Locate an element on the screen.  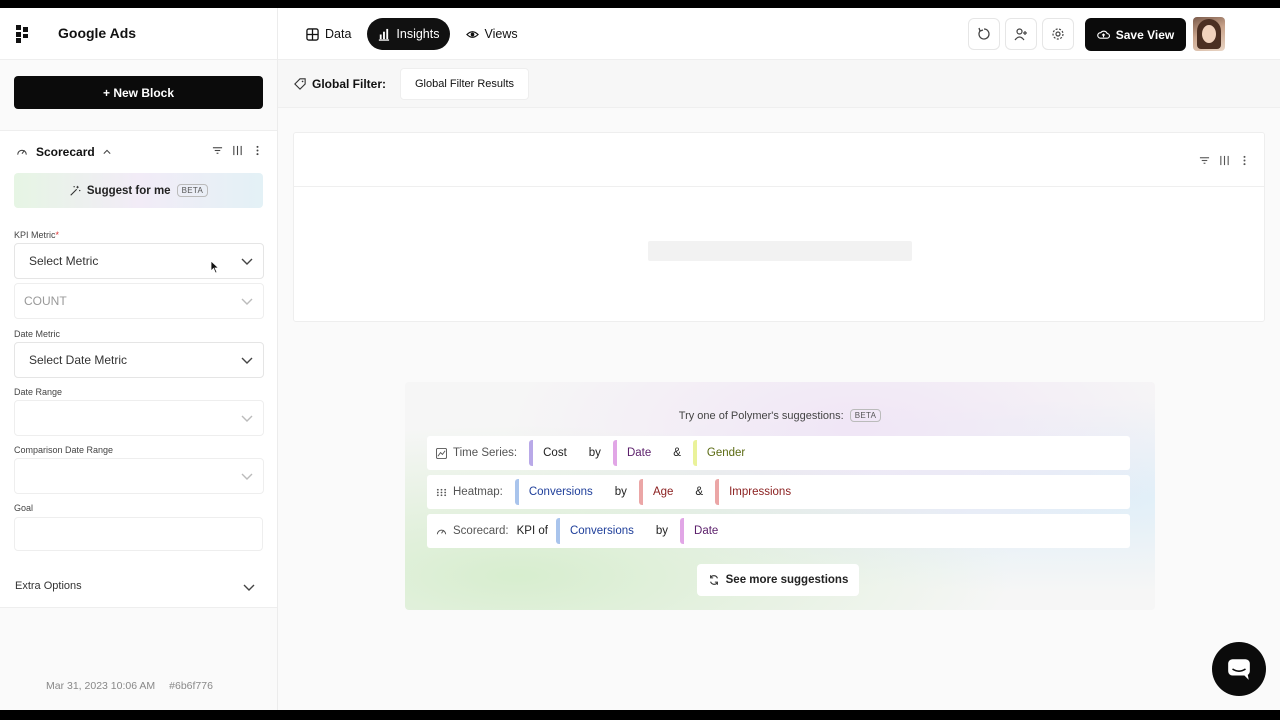
card-tools is located at coordinates (1224, 160).